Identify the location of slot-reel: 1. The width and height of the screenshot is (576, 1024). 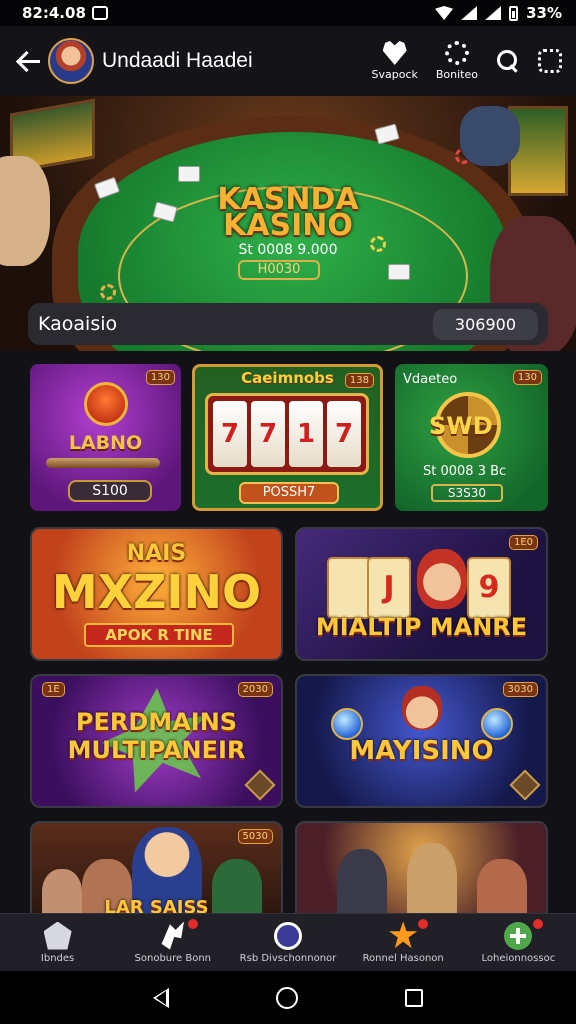
(306, 434).